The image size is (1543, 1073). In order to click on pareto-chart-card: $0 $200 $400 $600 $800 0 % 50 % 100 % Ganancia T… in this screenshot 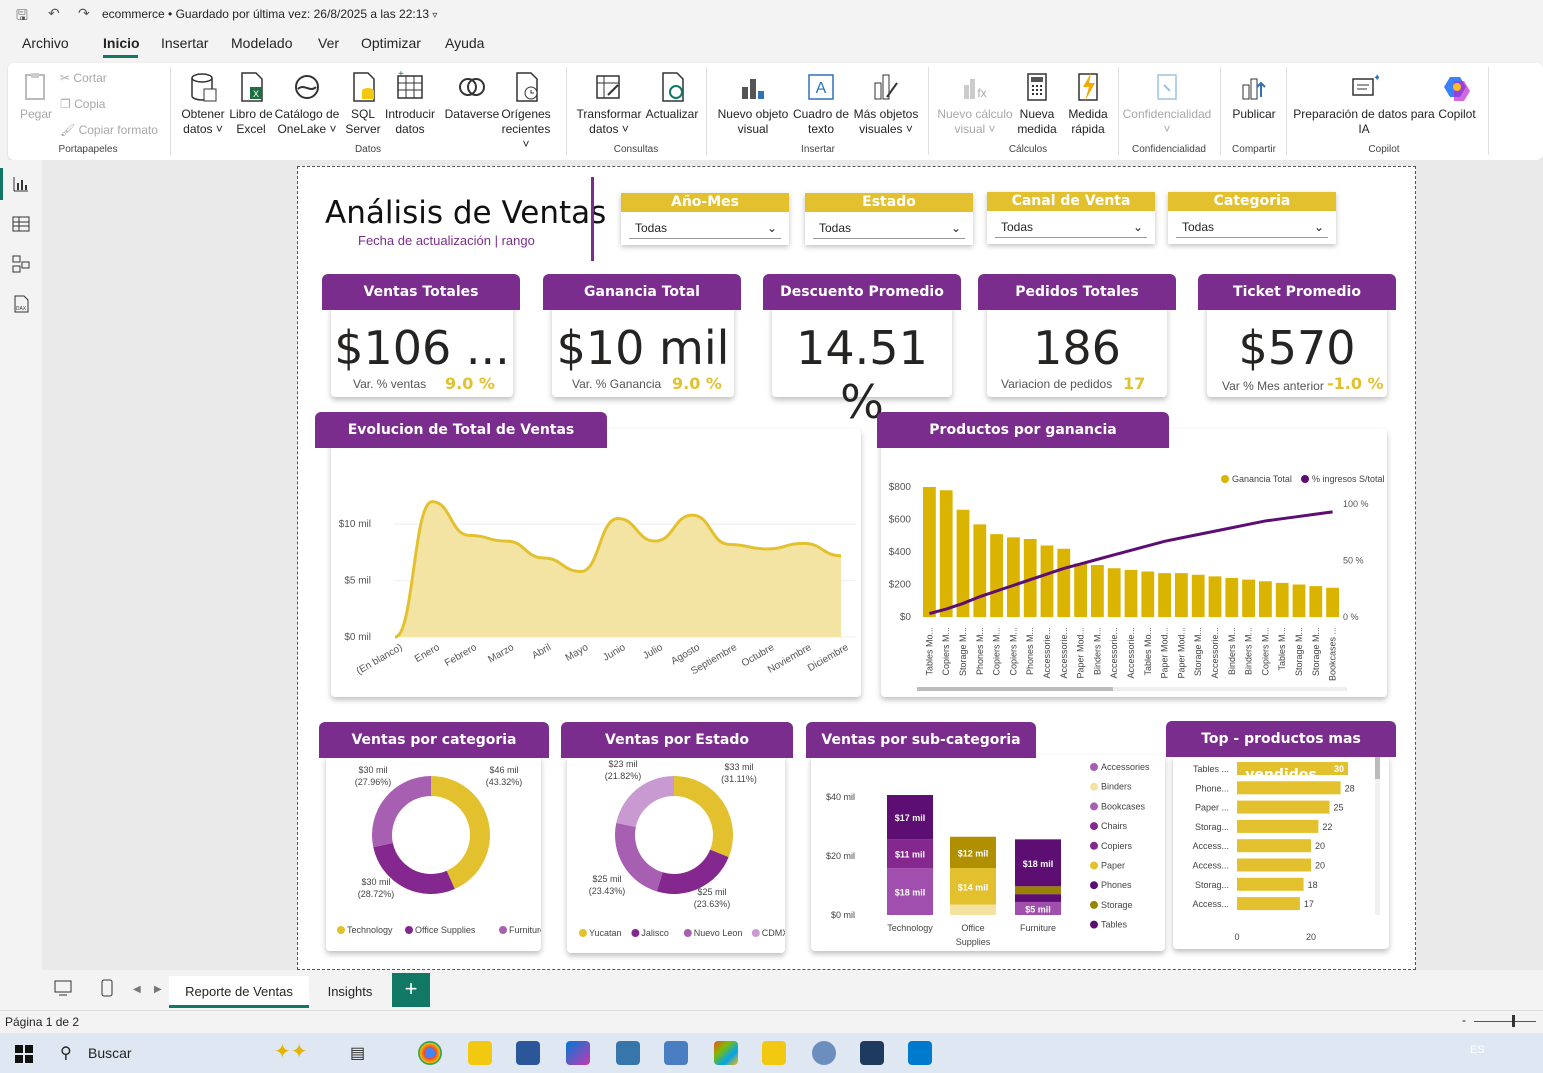, I will do `click(1134, 563)`.